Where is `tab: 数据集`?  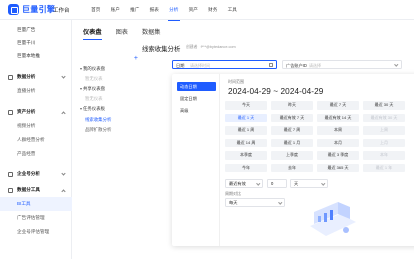 tab: 数据集 is located at coordinates (151, 33).